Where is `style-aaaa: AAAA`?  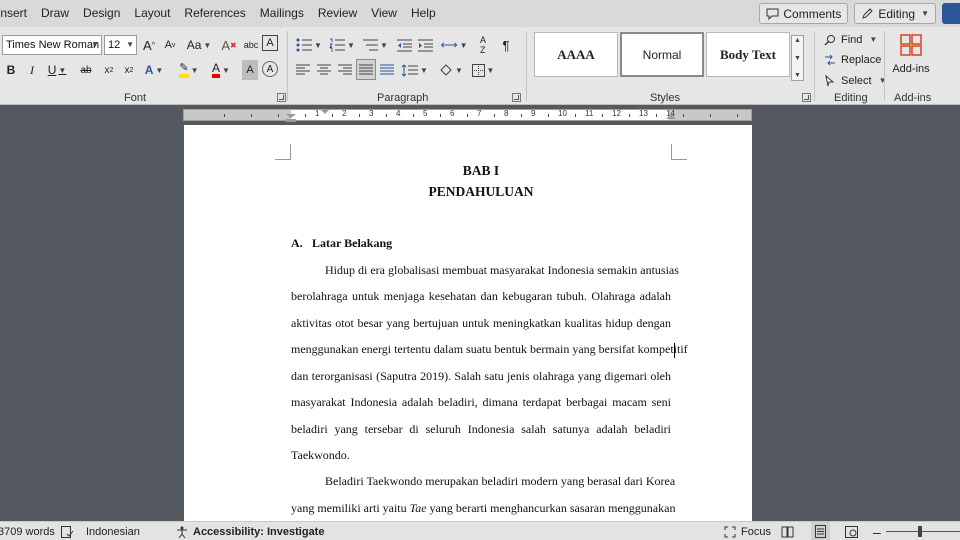 style-aaaa: AAAA is located at coordinates (576, 54).